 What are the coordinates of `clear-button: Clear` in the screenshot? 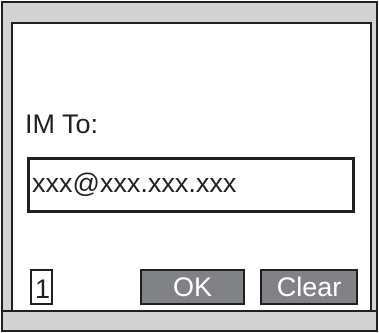 It's located at (309, 287).